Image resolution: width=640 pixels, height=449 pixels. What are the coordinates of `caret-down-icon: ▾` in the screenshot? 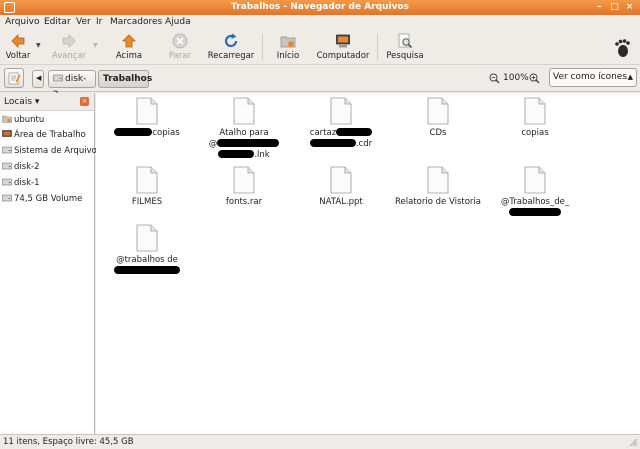 It's located at (37, 102).